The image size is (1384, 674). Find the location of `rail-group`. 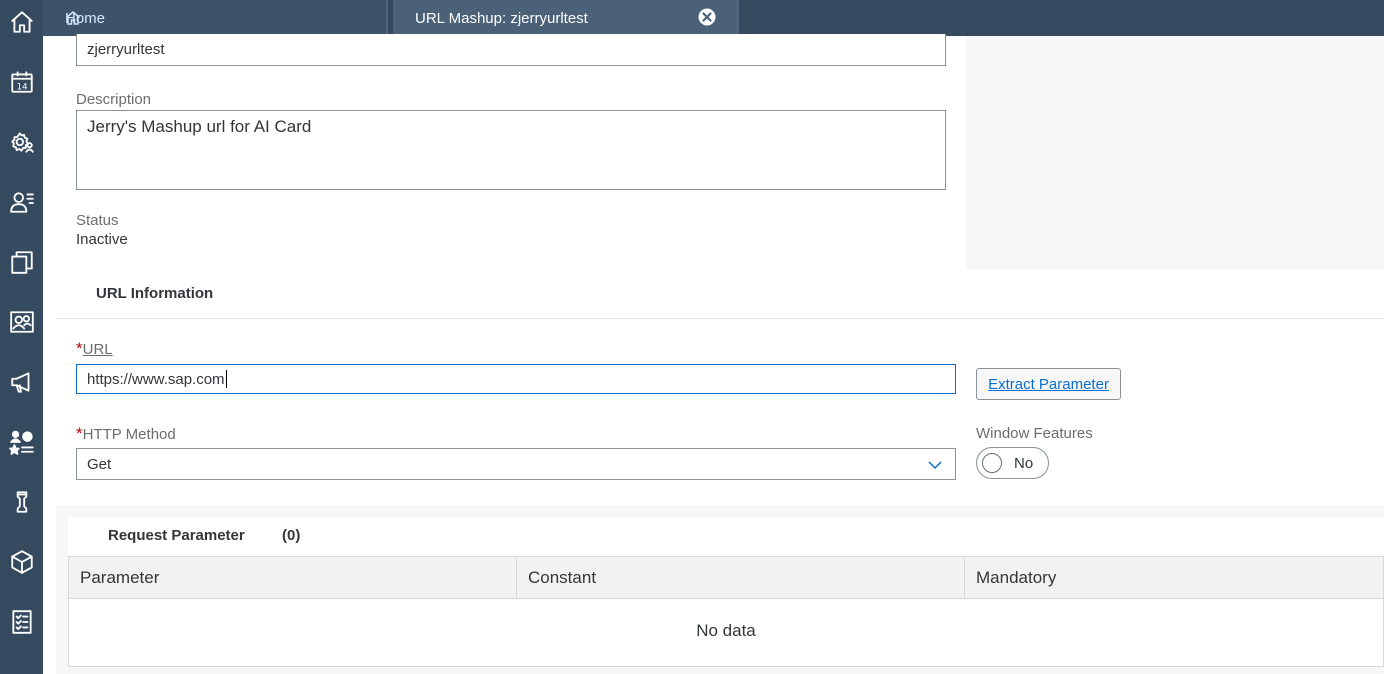

rail-group is located at coordinates (21, 322).